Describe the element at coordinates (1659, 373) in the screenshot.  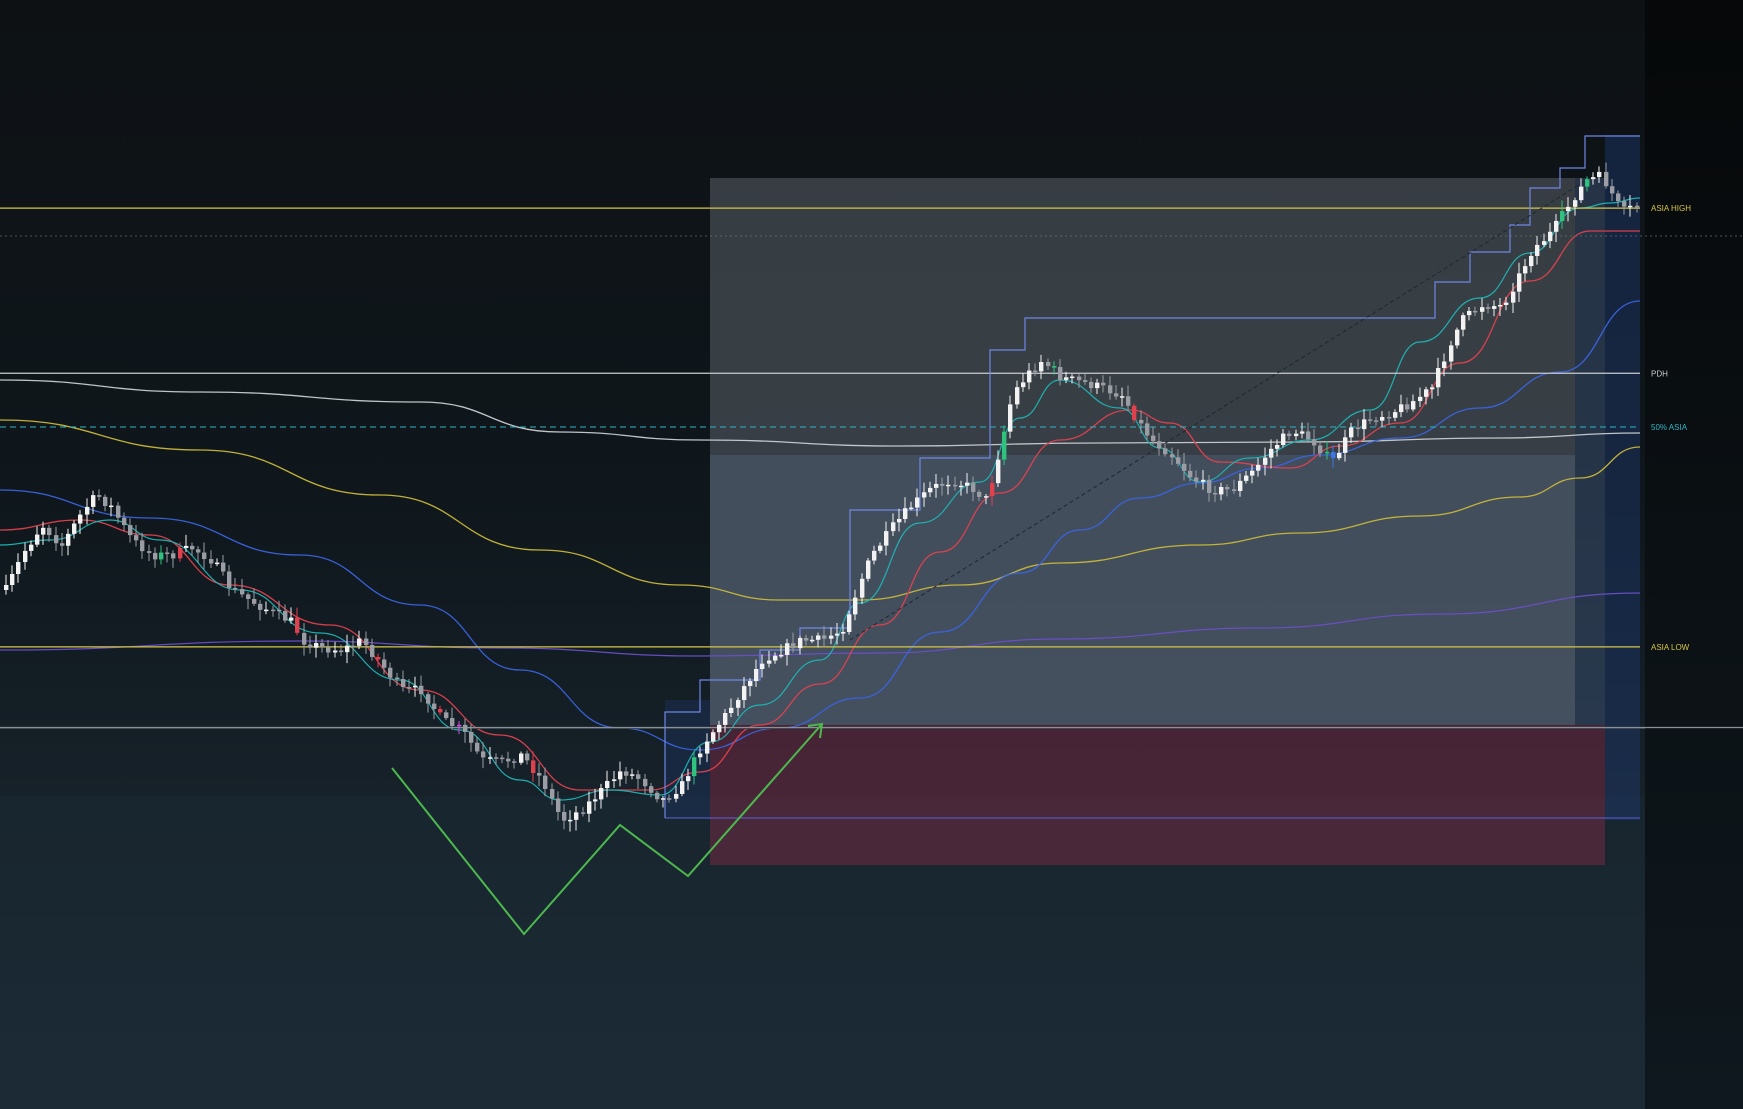
I see `pdh-label: PDH` at that location.